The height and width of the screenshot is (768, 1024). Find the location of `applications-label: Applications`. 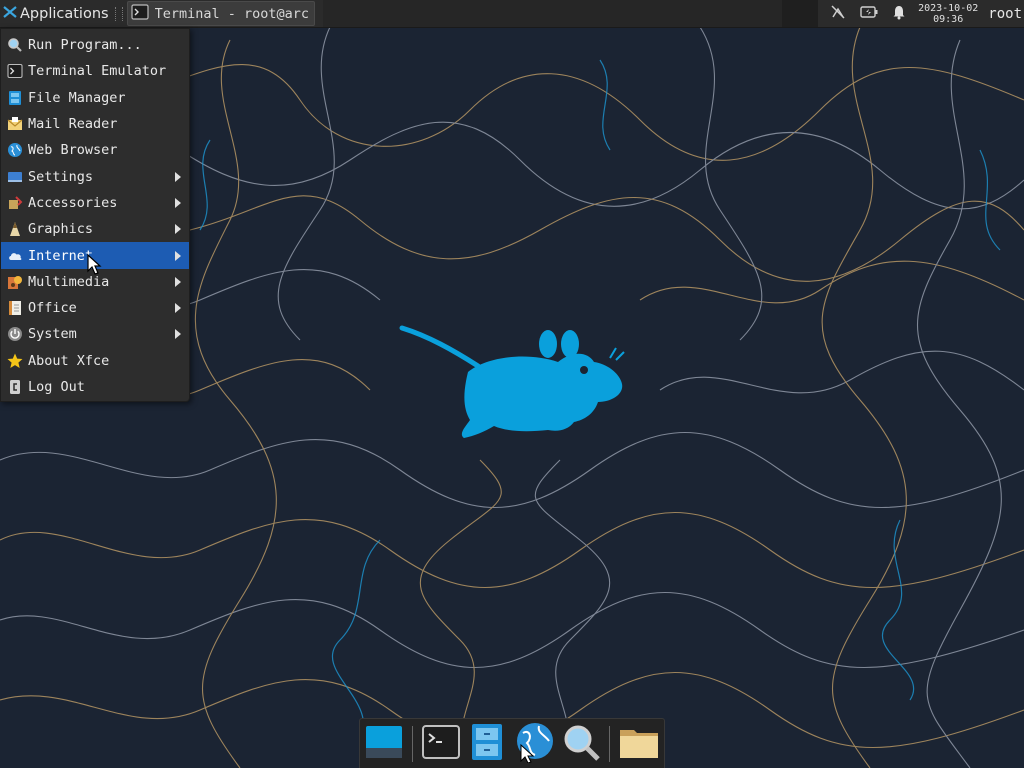

applications-label: Applications is located at coordinates (64, 13).